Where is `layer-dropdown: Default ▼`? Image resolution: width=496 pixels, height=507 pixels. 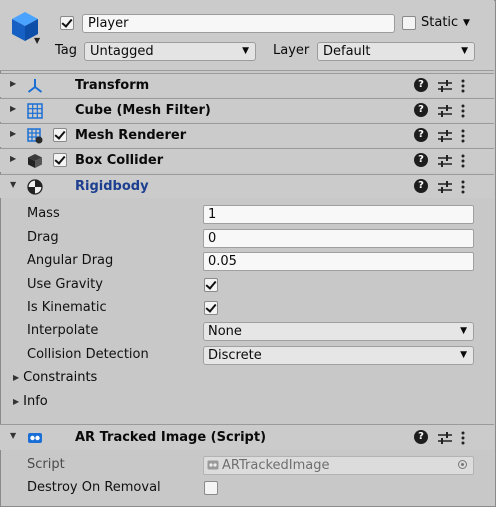 layer-dropdown: Default ▼ is located at coordinates (396, 51).